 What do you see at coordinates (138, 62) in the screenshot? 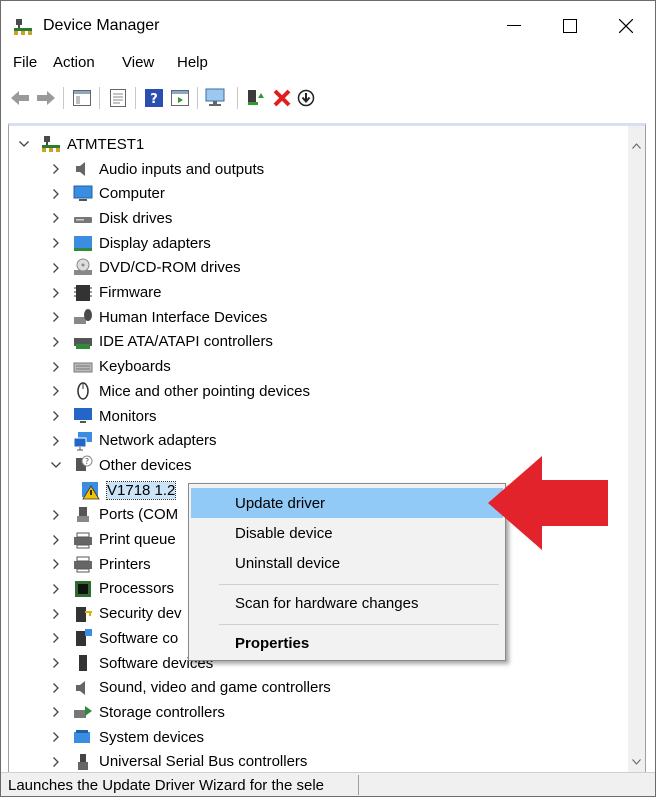
I see `menu-view: View` at bounding box center [138, 62].